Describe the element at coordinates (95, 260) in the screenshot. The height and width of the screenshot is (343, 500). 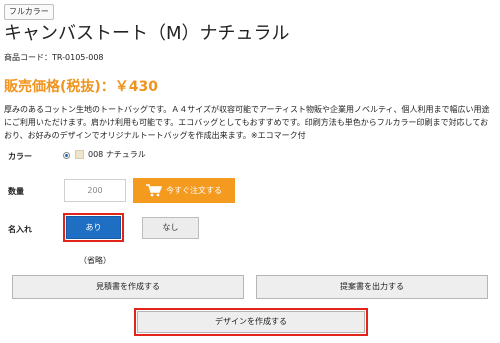
I see `omitted-note: （省略）` at that location.